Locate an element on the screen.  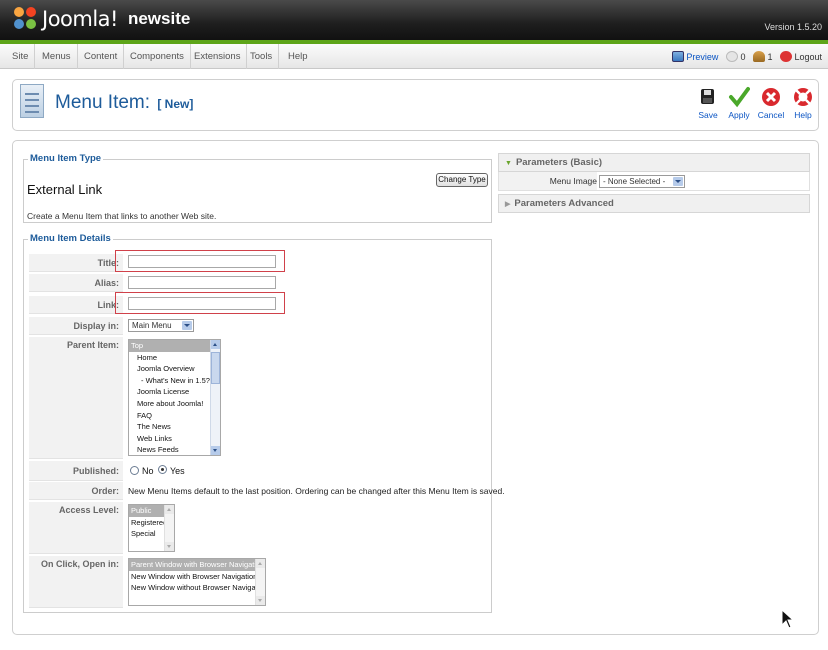
help-label: Help is located at coordinates (803, 115).